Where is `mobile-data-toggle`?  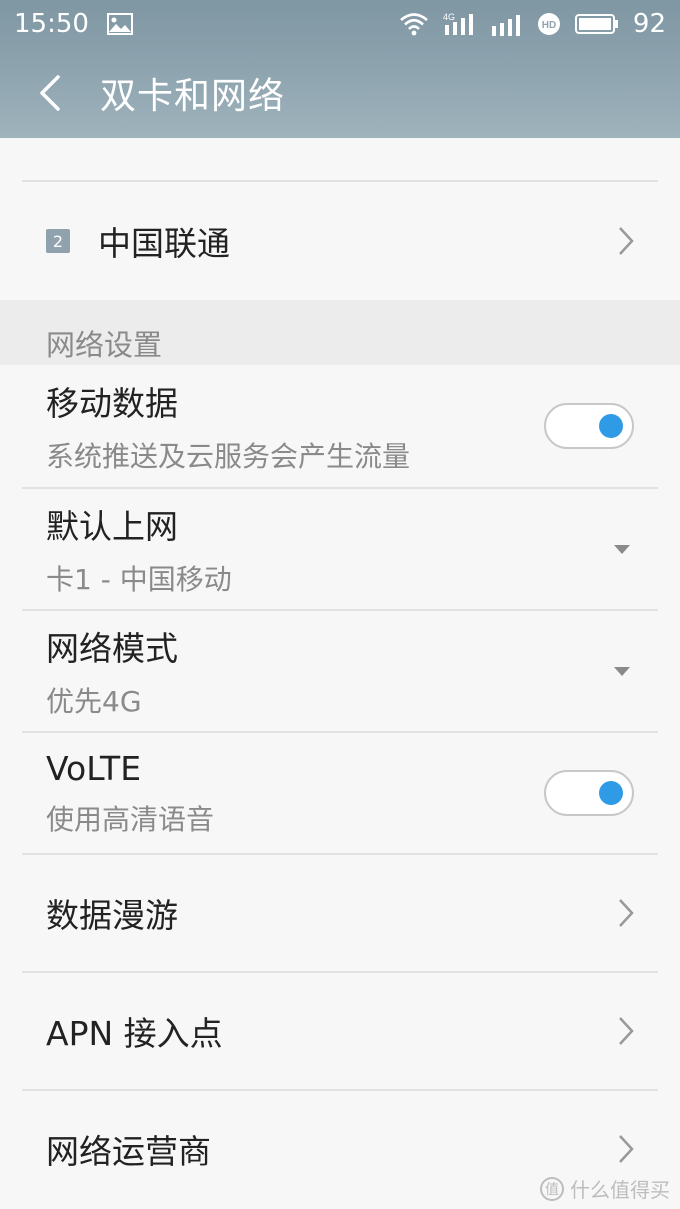
mobile-data-toggle is located at coordinates (589, 426).